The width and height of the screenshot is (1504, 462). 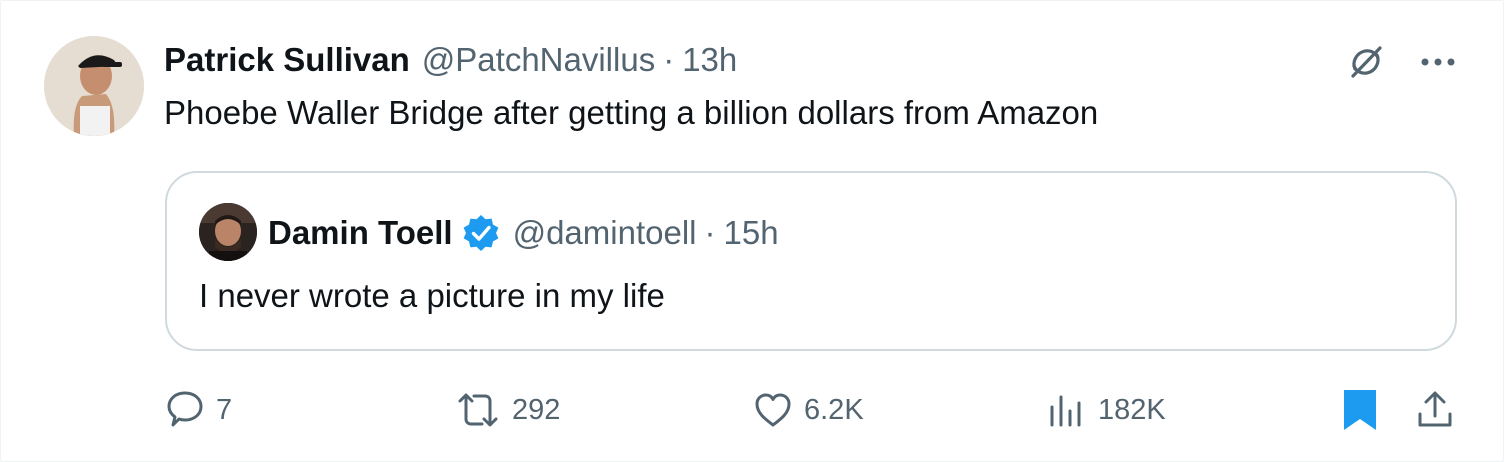 I want to click on grok-button, so click(x=1366, y=62).